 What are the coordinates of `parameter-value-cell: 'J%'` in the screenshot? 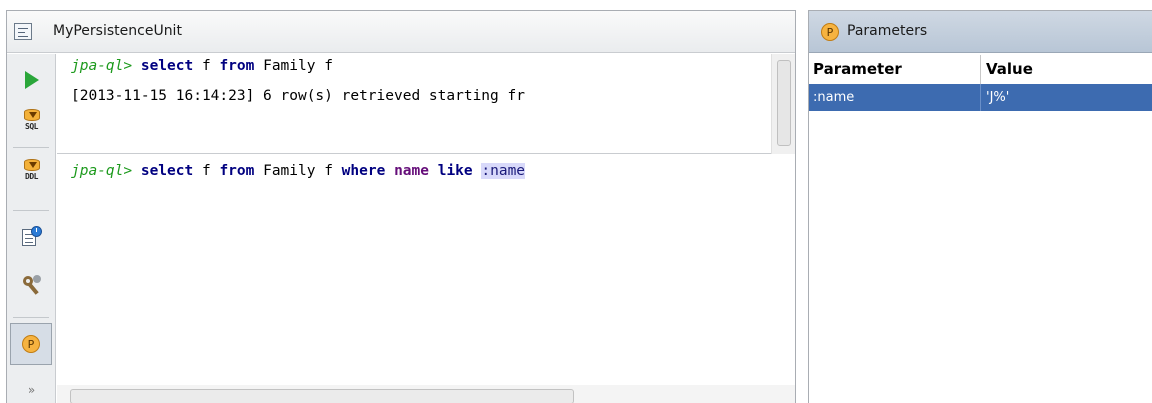 It's located at (1067, 97).